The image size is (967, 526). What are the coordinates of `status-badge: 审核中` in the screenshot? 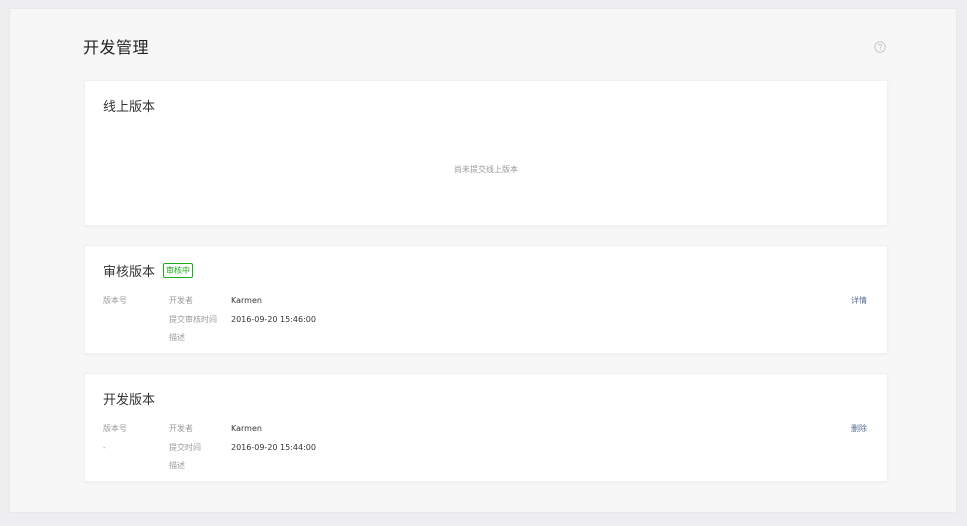 It's located at (178, 270).